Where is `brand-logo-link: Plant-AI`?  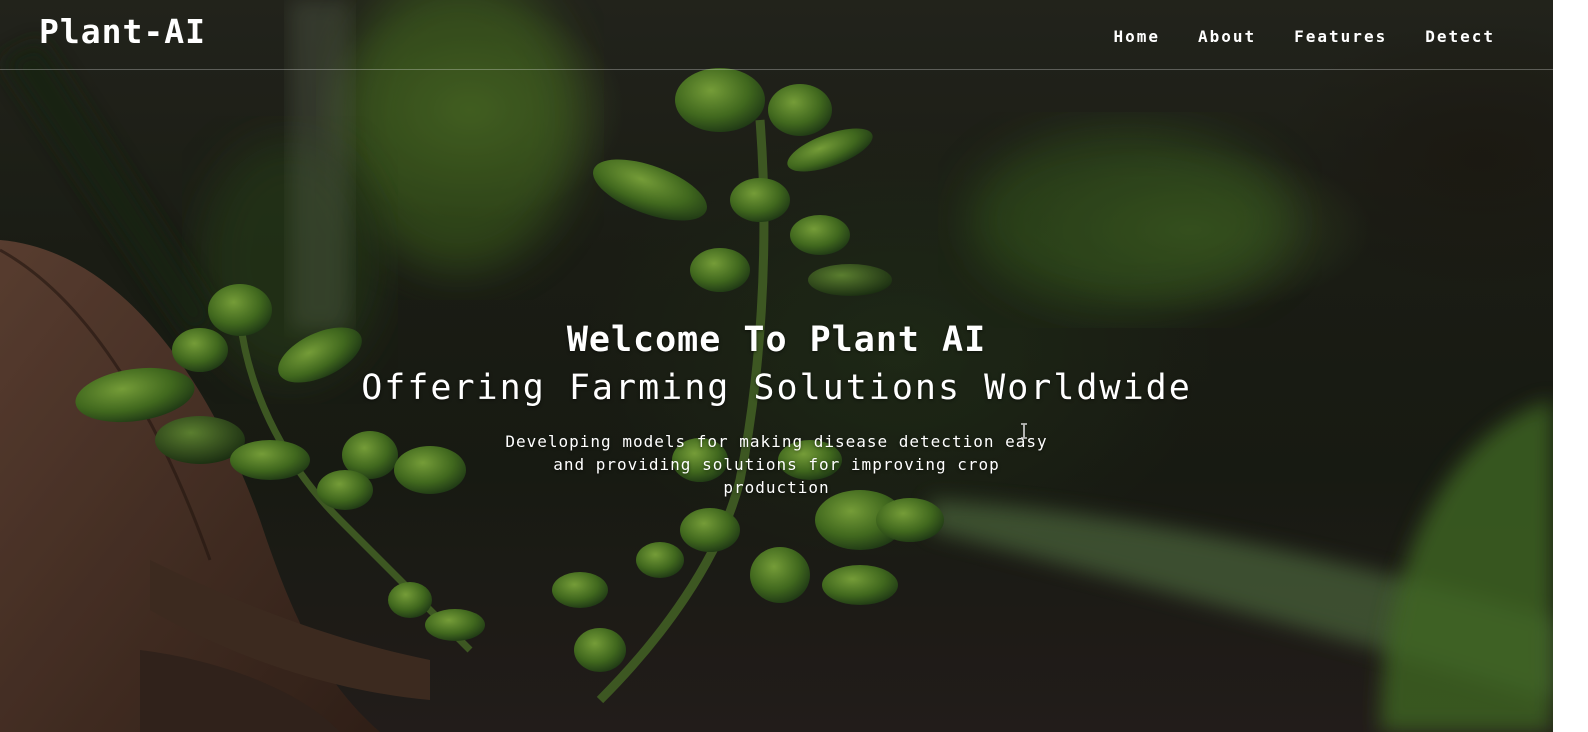 brand-logo-link: Plant-AI is located at coordinates (122, 31).